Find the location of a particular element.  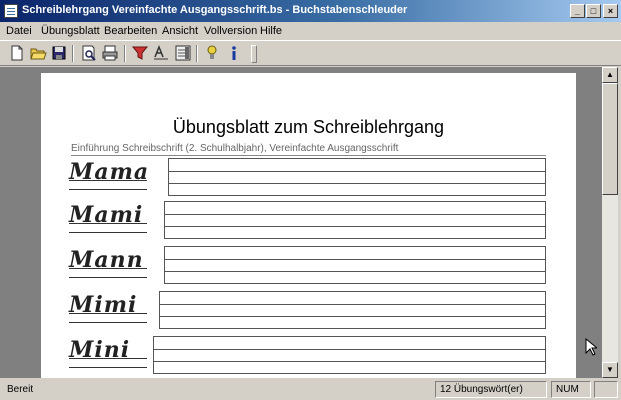

menu-uebungsblatt: Übungsblatt is located at coordinates (70, 31).